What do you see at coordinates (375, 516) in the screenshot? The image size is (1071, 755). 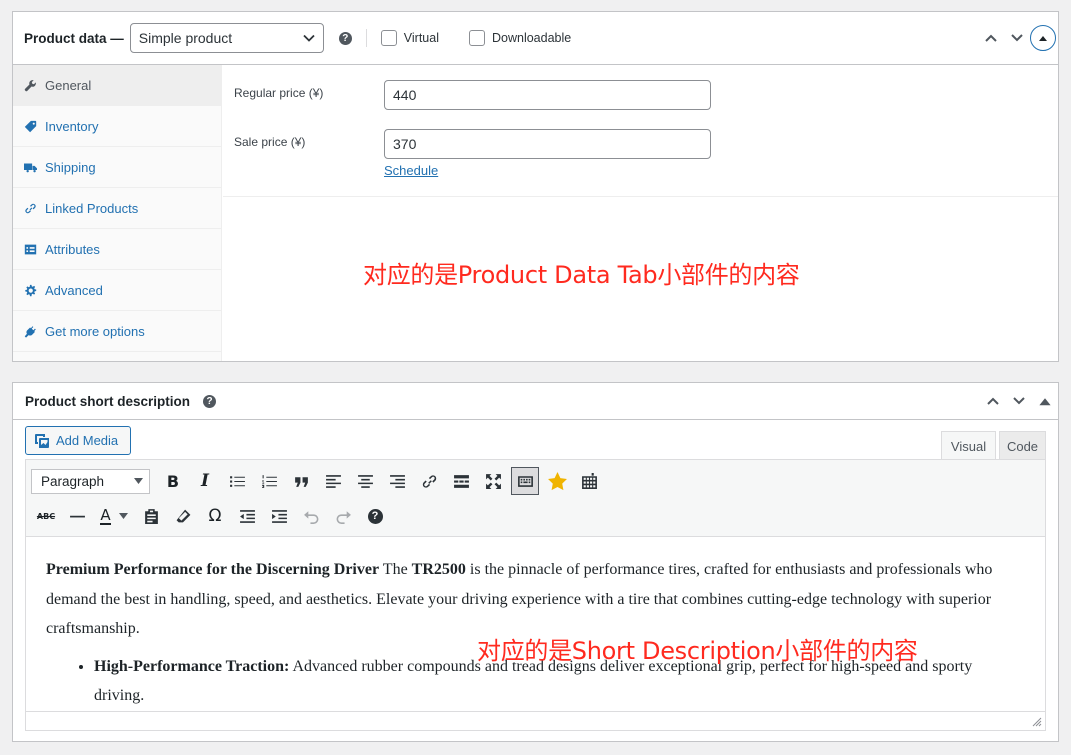 I see `keyboard-shortcuts-button: ?` at bounding box center [375, 516].